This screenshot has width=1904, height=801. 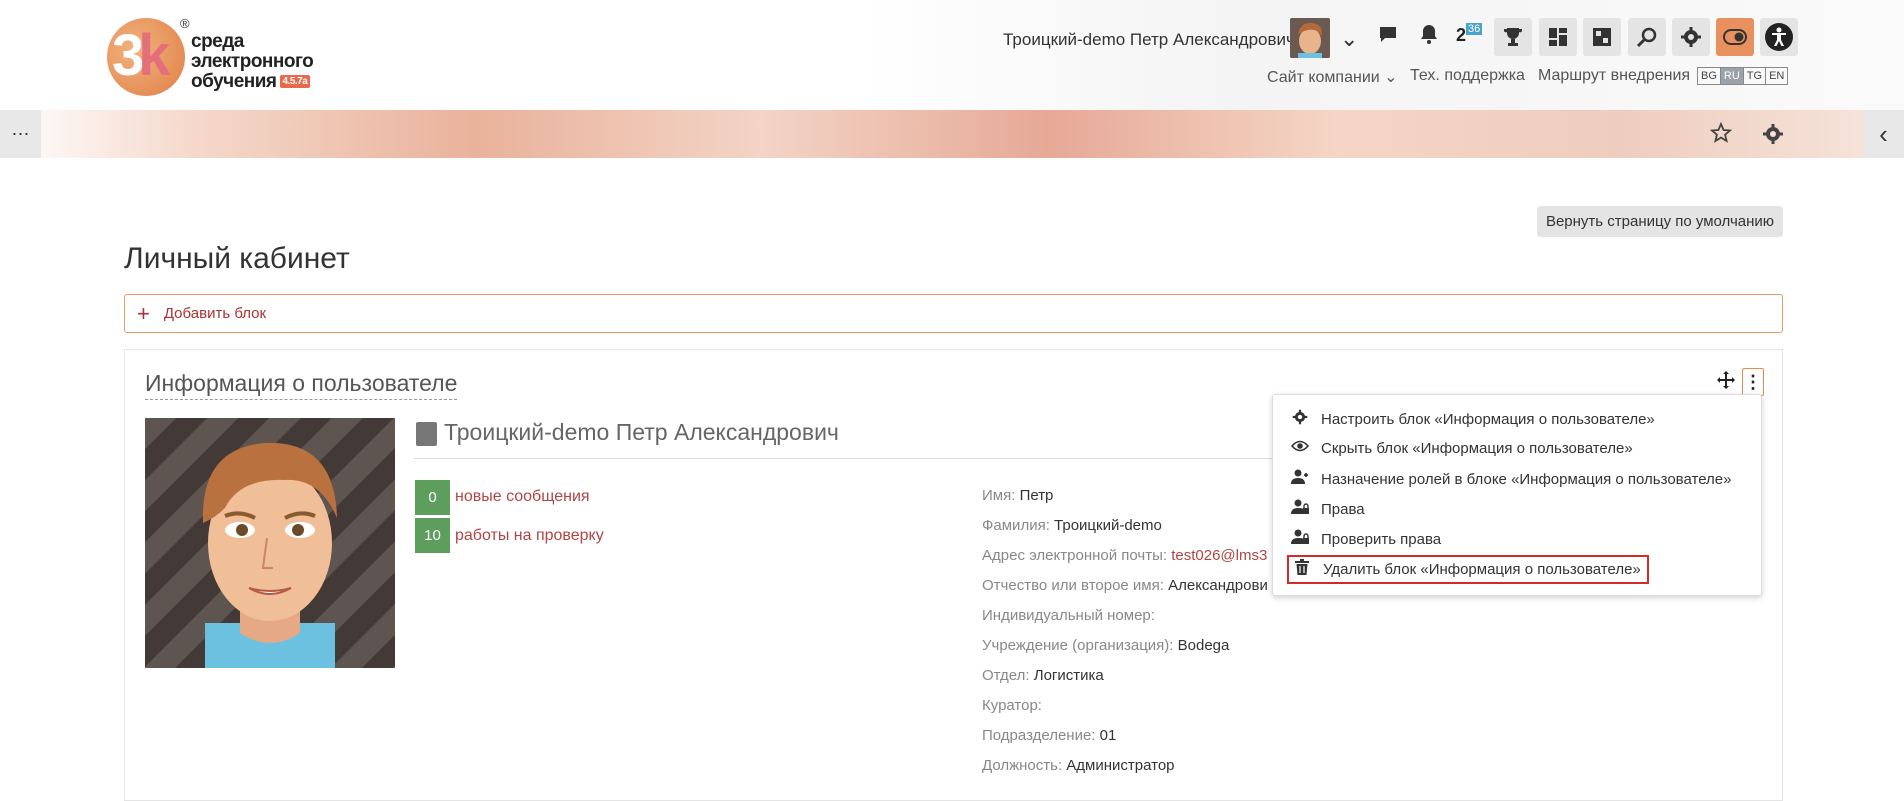 I want to click on block-title: Информация о пользователе, so click(x=301, y=385).